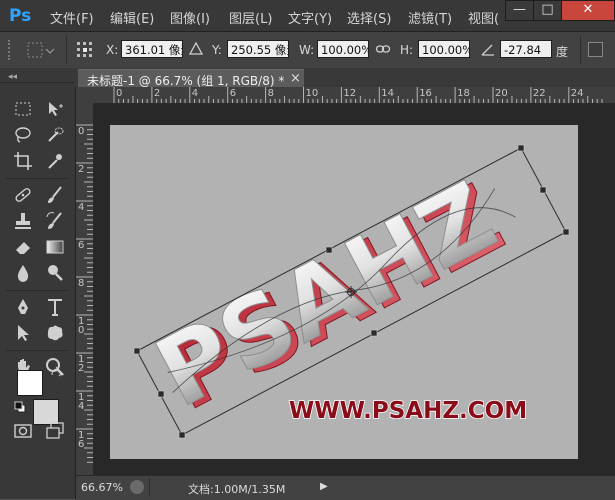 The image size is (615, 500). I want to click on status-expand-icon: ▶, so click(327, 487).